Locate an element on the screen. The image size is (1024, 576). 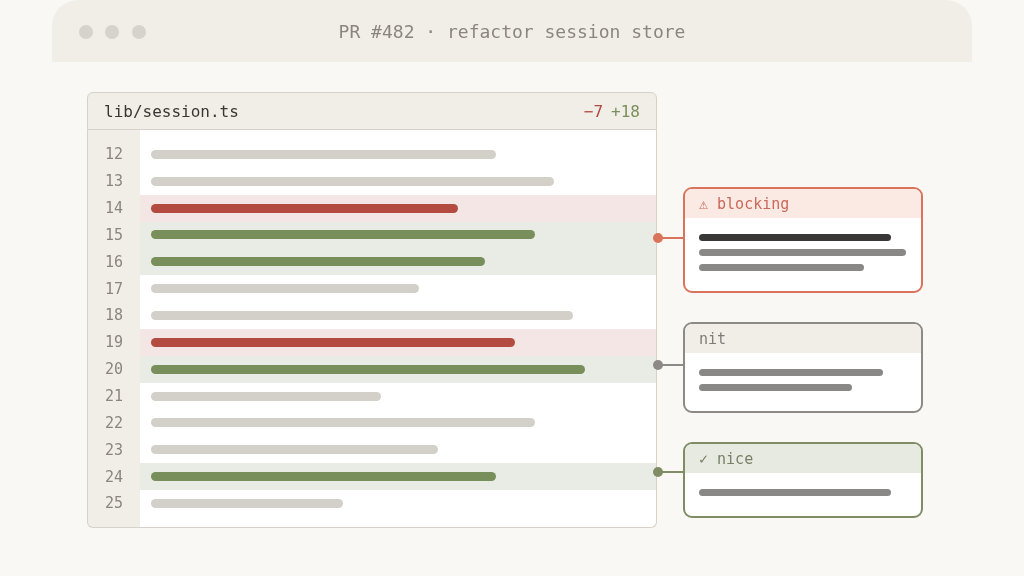
line-number: 19 is located at coordinates (114, 342).